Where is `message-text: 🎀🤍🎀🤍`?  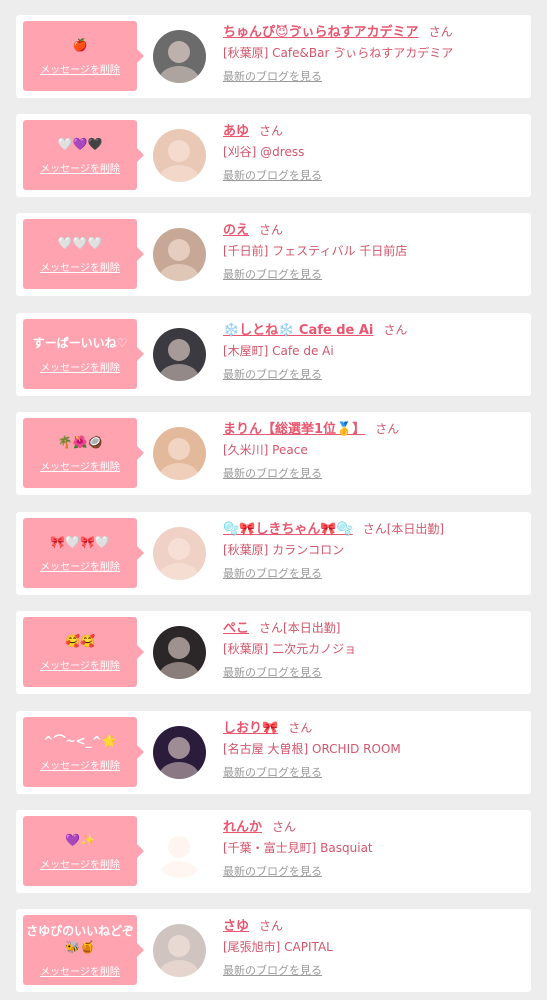
message-text: 🎀🤍🎀🤍 is located at coordinates (80, 541).